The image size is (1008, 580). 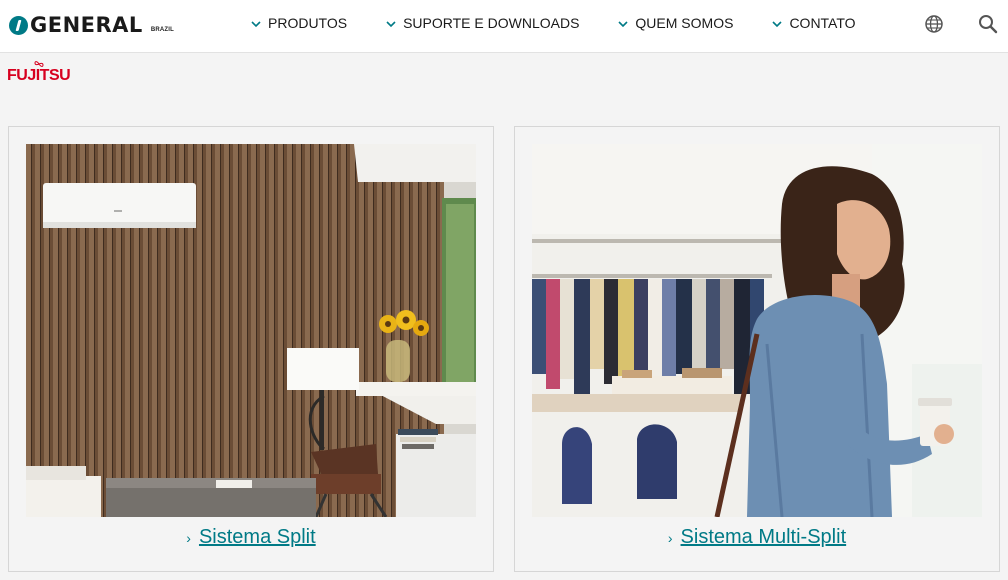 What do you see at coordinates (684, 23) in the screenshot?
I see `nav-label: QUEM SOMOS` at bounding box center [684, 23].